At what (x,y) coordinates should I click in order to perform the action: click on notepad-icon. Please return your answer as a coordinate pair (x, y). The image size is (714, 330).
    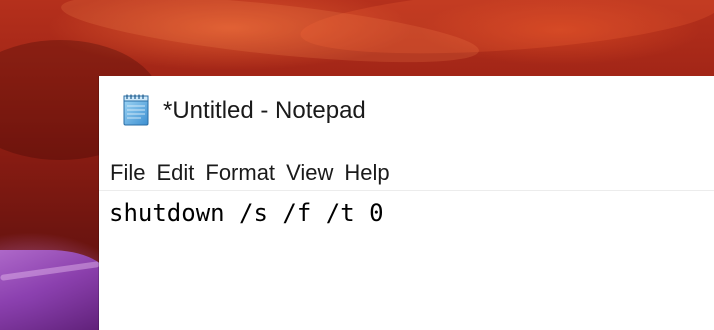
    Looking at the image, I should click on (136, 110).